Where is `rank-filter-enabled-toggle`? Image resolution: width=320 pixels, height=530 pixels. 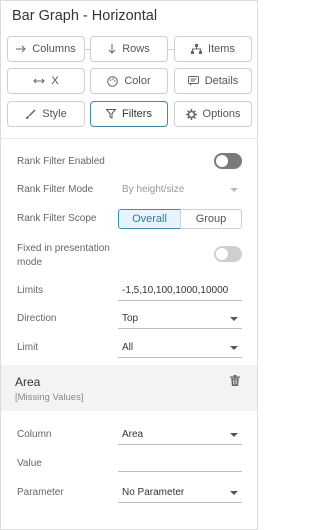 rank-filter-enabled-toggle is located at coordinates (228, 161).